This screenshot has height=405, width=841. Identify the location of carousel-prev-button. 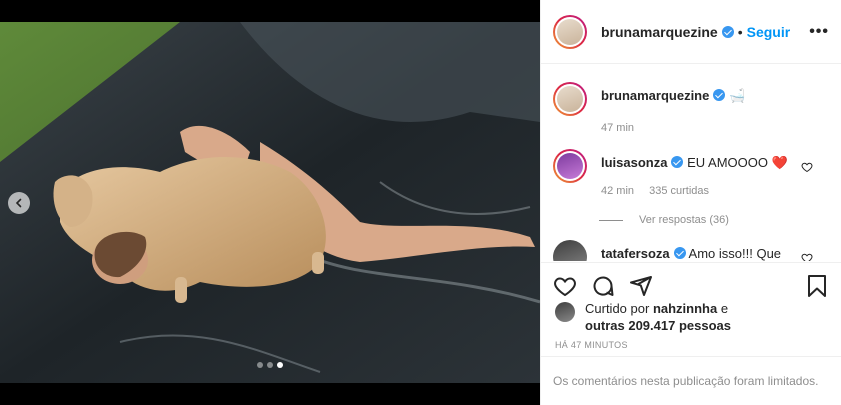
(19, 203).